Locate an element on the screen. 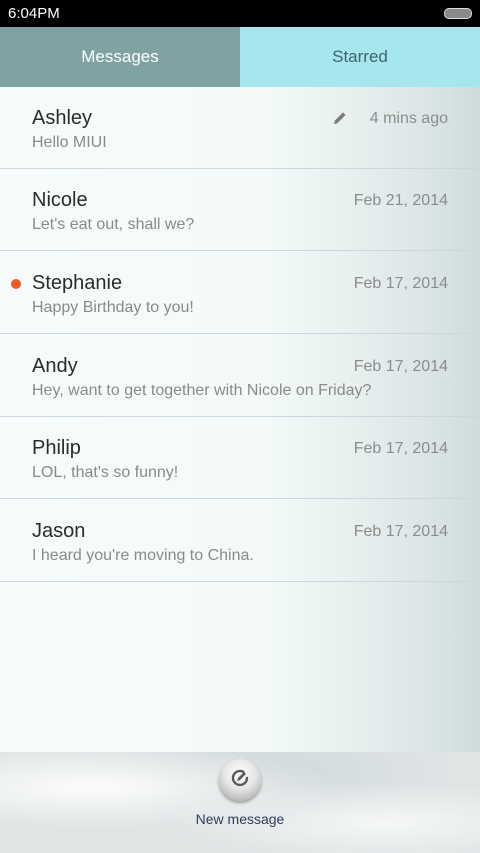 The height and width of the screenshot is (853, 480). new-message-button is located at coordinates (240, 780).